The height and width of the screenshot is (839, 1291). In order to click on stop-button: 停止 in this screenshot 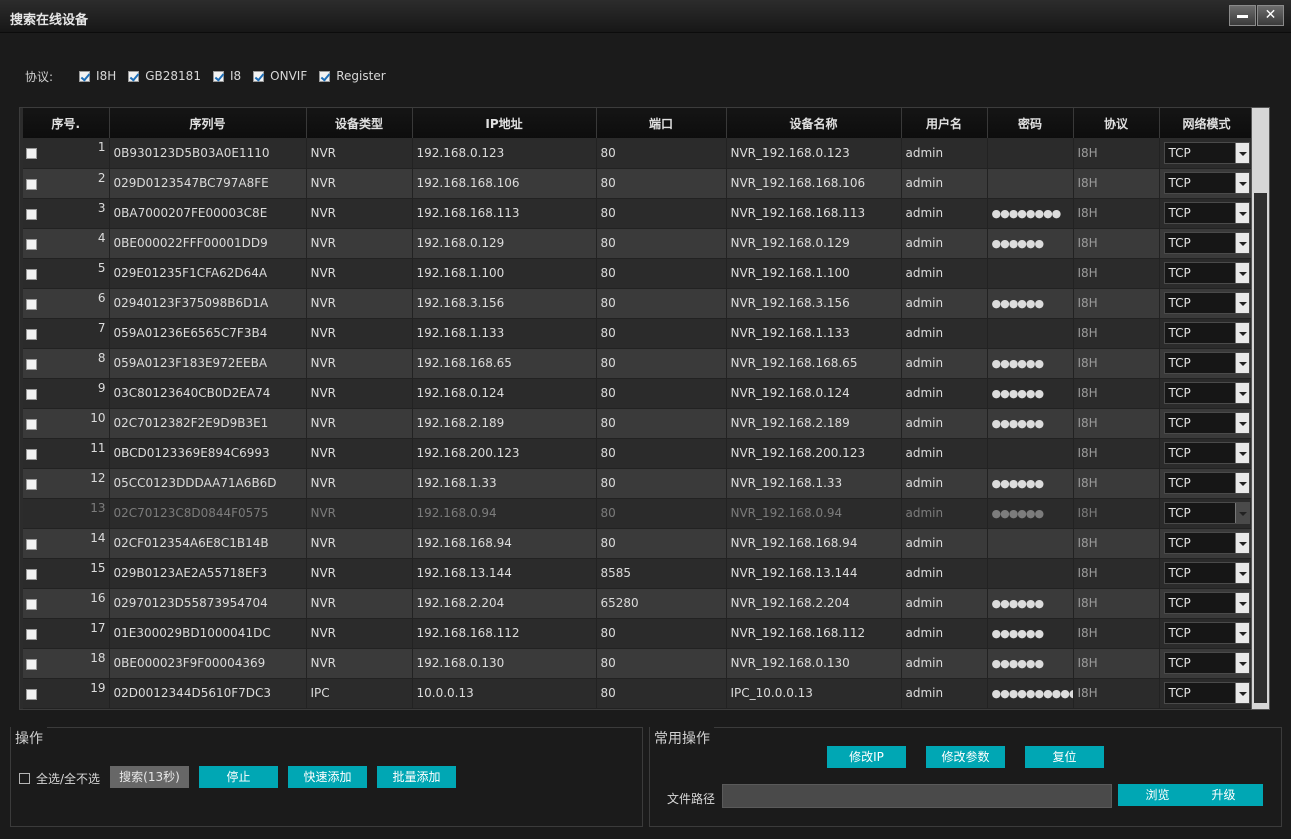, I will do `click(238, 777)`.